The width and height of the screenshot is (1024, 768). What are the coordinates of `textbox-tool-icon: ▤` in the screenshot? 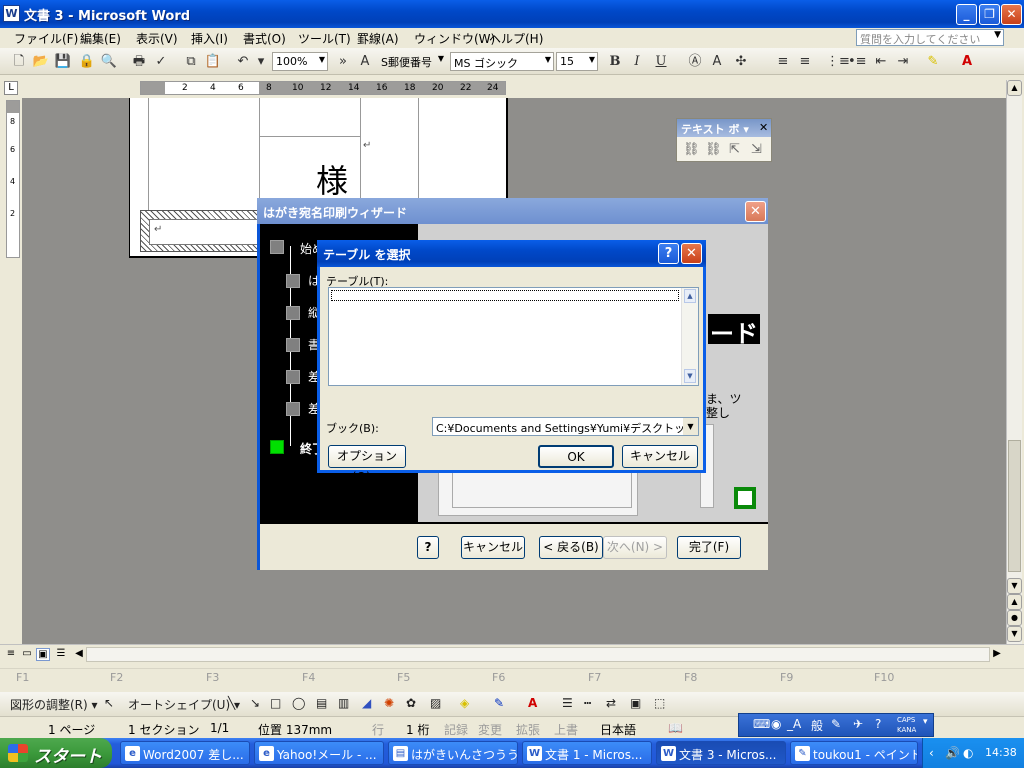 It's located at (321, 703).